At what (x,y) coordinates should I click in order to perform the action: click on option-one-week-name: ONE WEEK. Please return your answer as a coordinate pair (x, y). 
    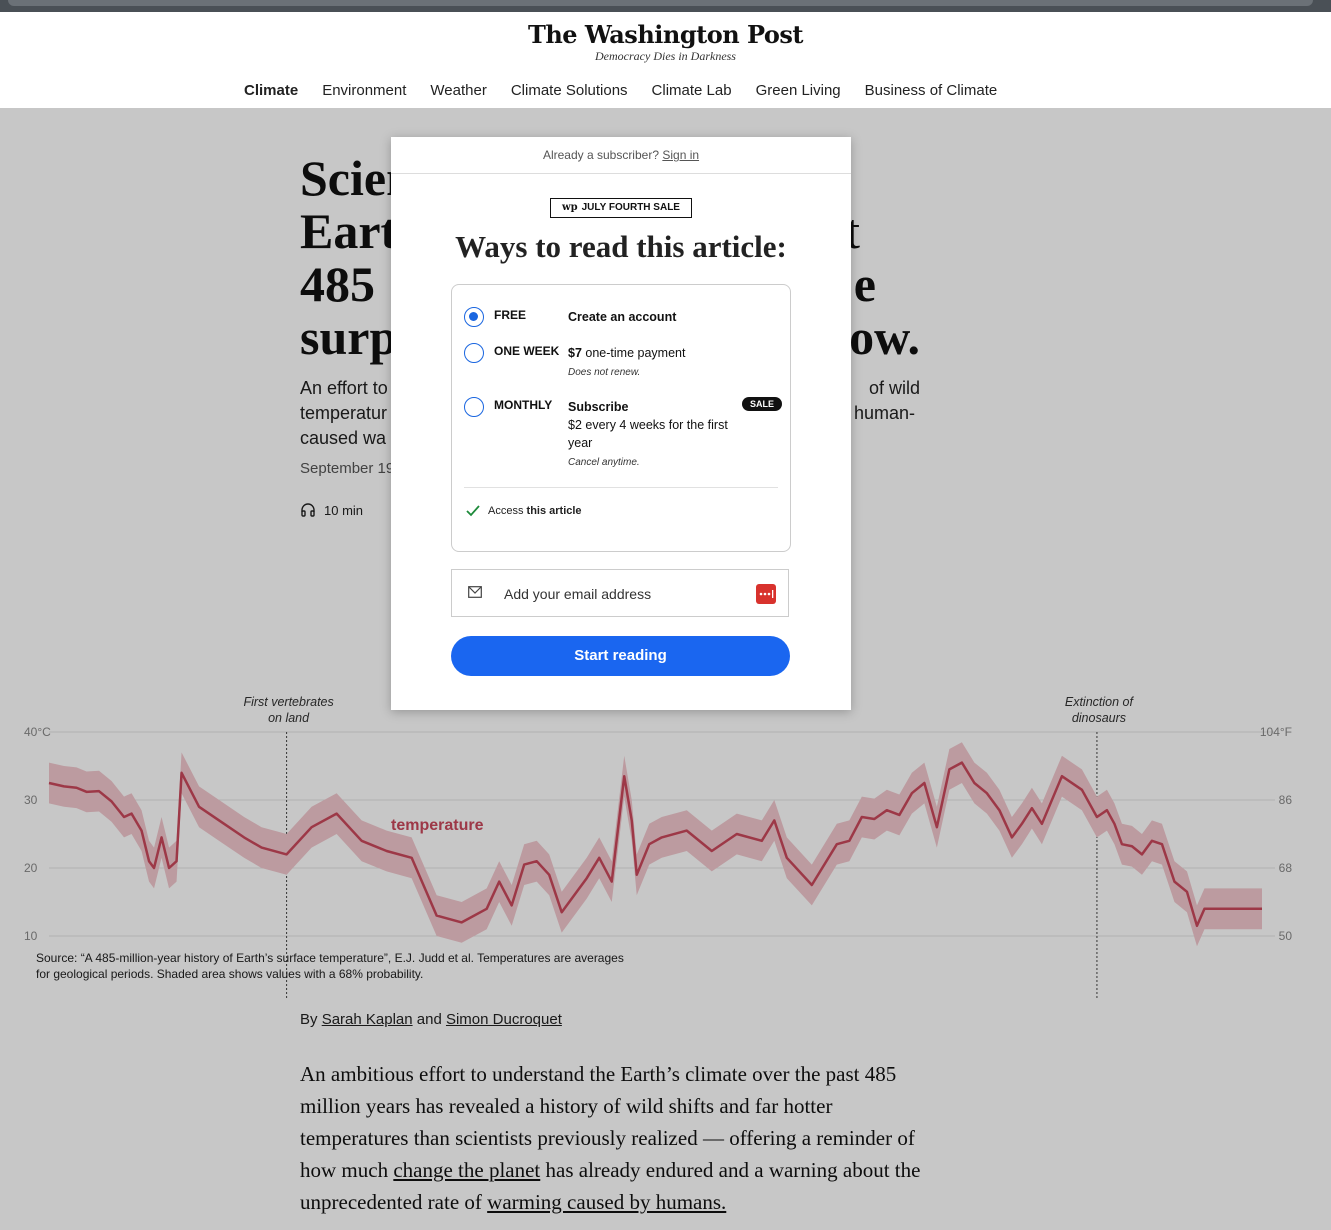
    Looking at the image, I should click on (527, 351).